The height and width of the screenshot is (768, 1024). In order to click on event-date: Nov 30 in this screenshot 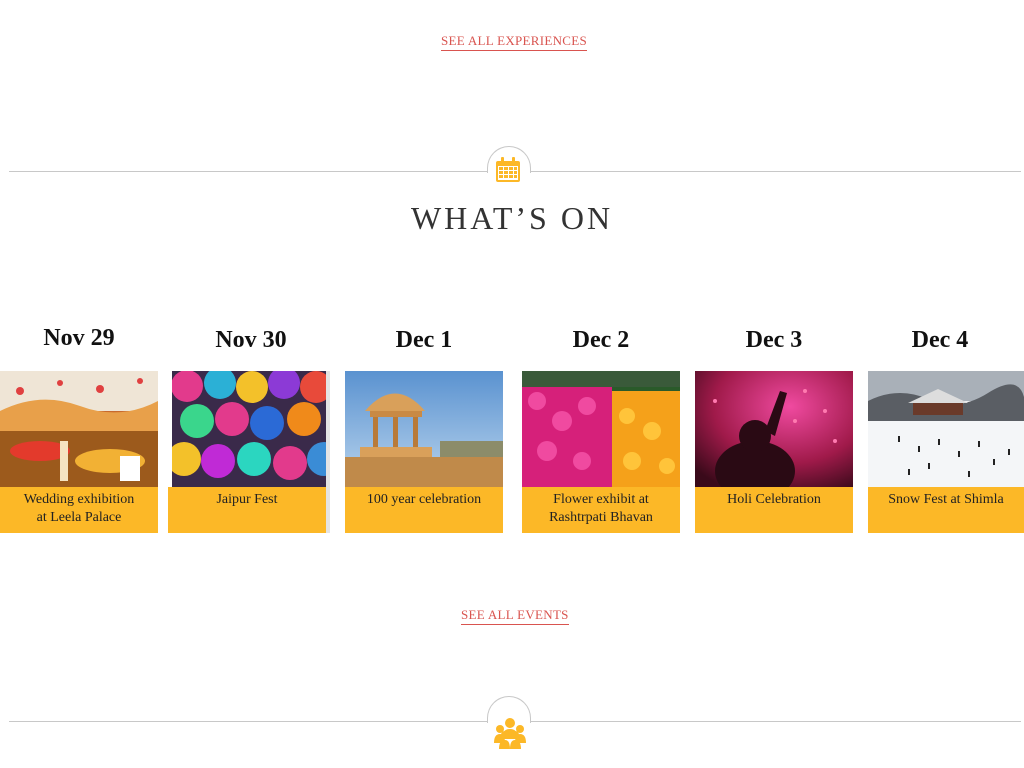, I will do `click(251, 340)`.